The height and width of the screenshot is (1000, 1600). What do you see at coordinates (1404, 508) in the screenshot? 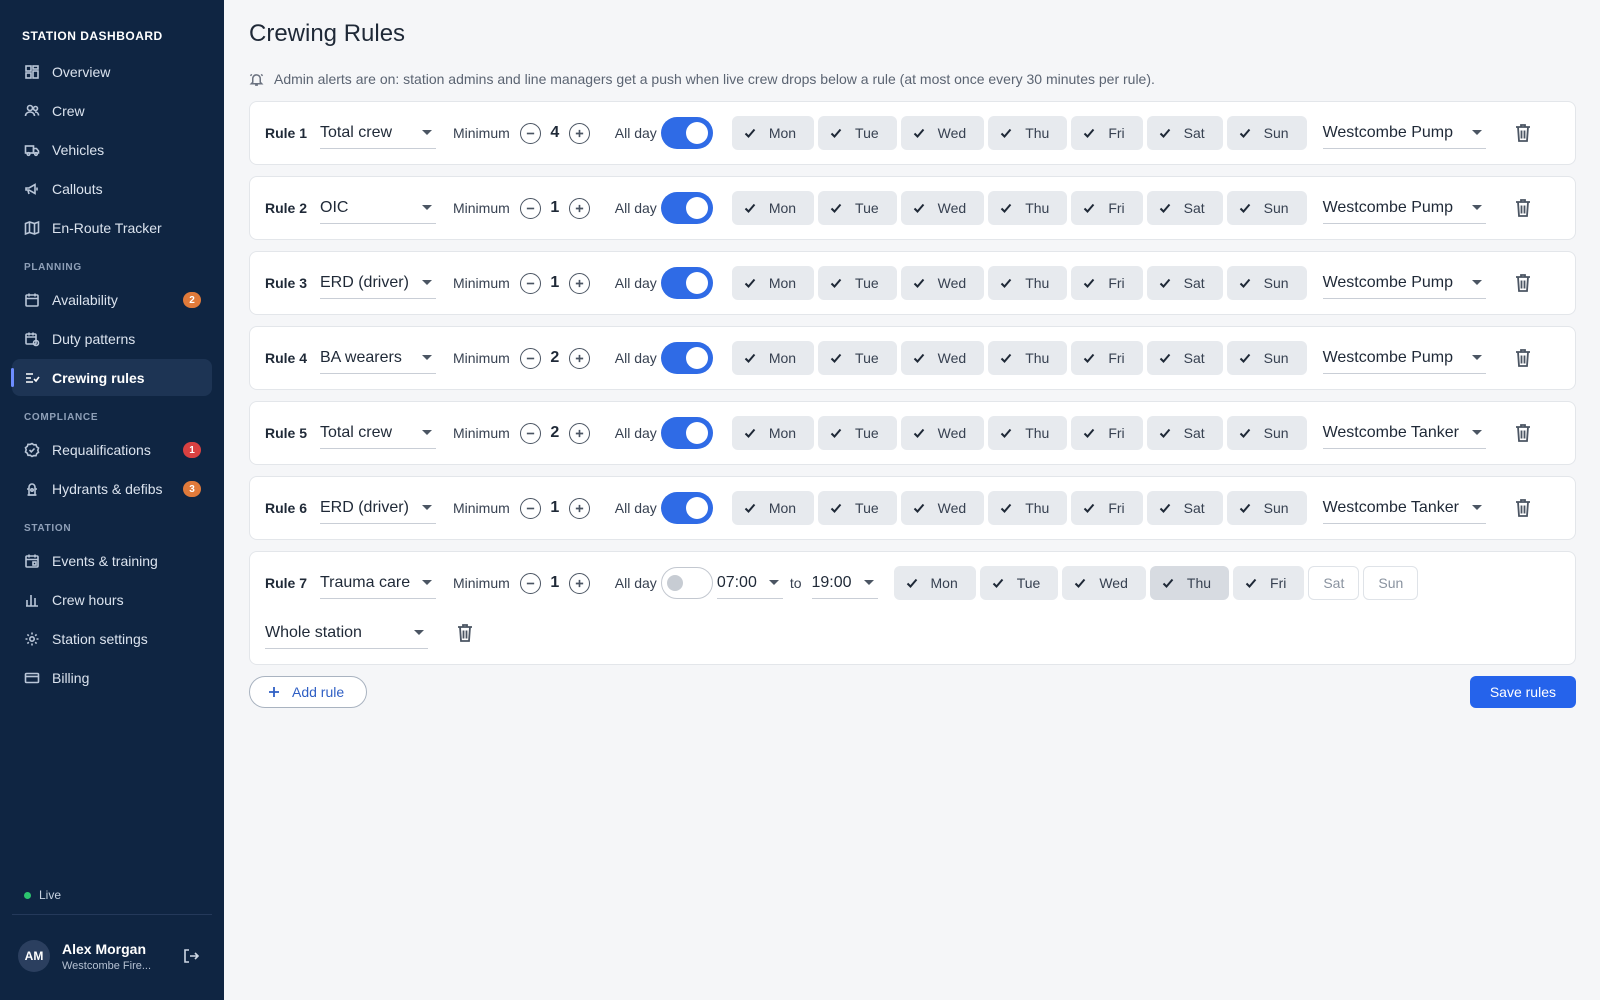
I see `station-select: Westcombe Tanker` at bounding box center [1404, 508].